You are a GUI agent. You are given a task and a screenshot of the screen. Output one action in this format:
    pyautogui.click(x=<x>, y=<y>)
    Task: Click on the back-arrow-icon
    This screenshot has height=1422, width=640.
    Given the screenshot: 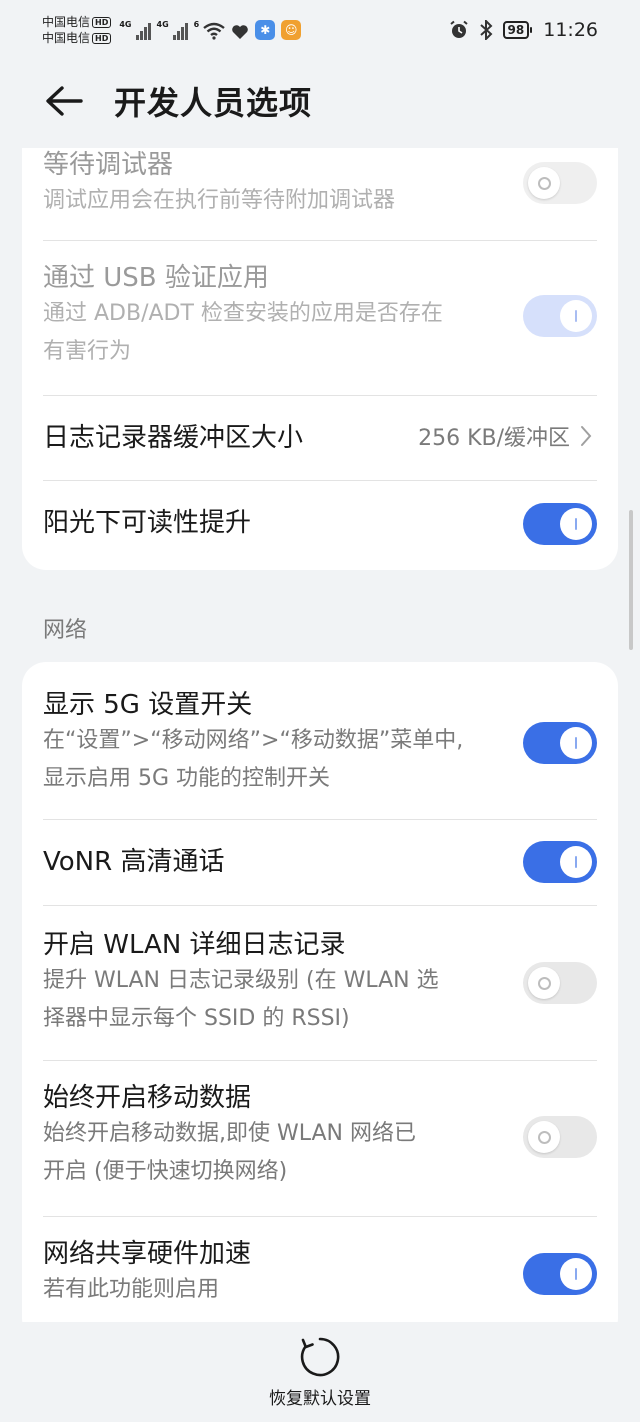 What is the action you would take?
    pyautogui.click(x=64, y=101)
    